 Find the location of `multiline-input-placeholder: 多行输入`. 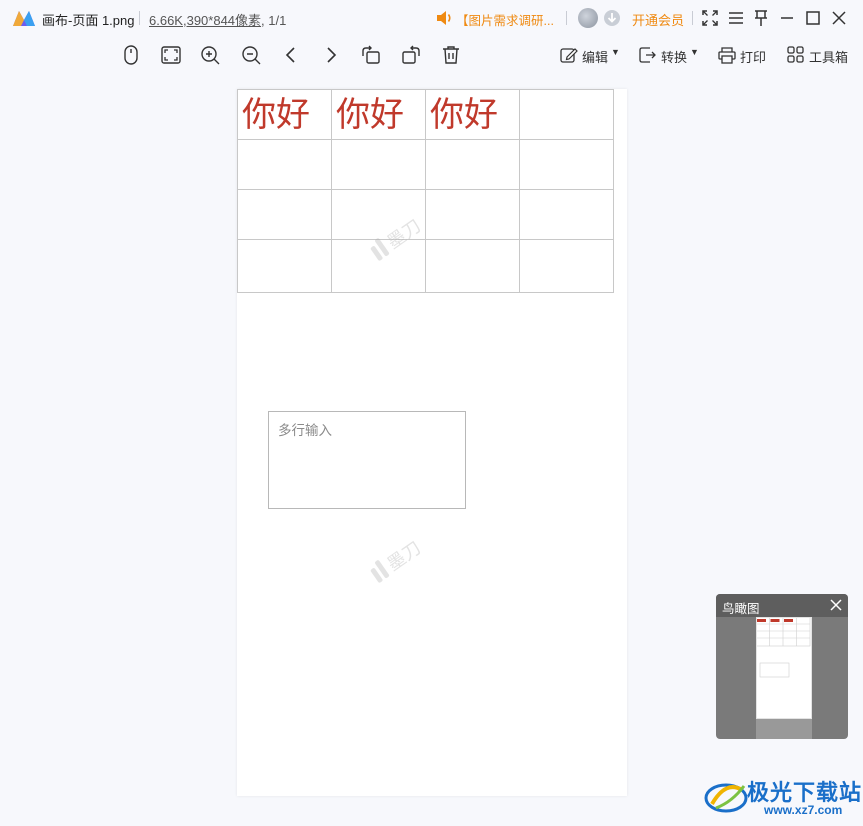

multiline-input-placeholder: 多行输入 is located at coordinates (367, 460).